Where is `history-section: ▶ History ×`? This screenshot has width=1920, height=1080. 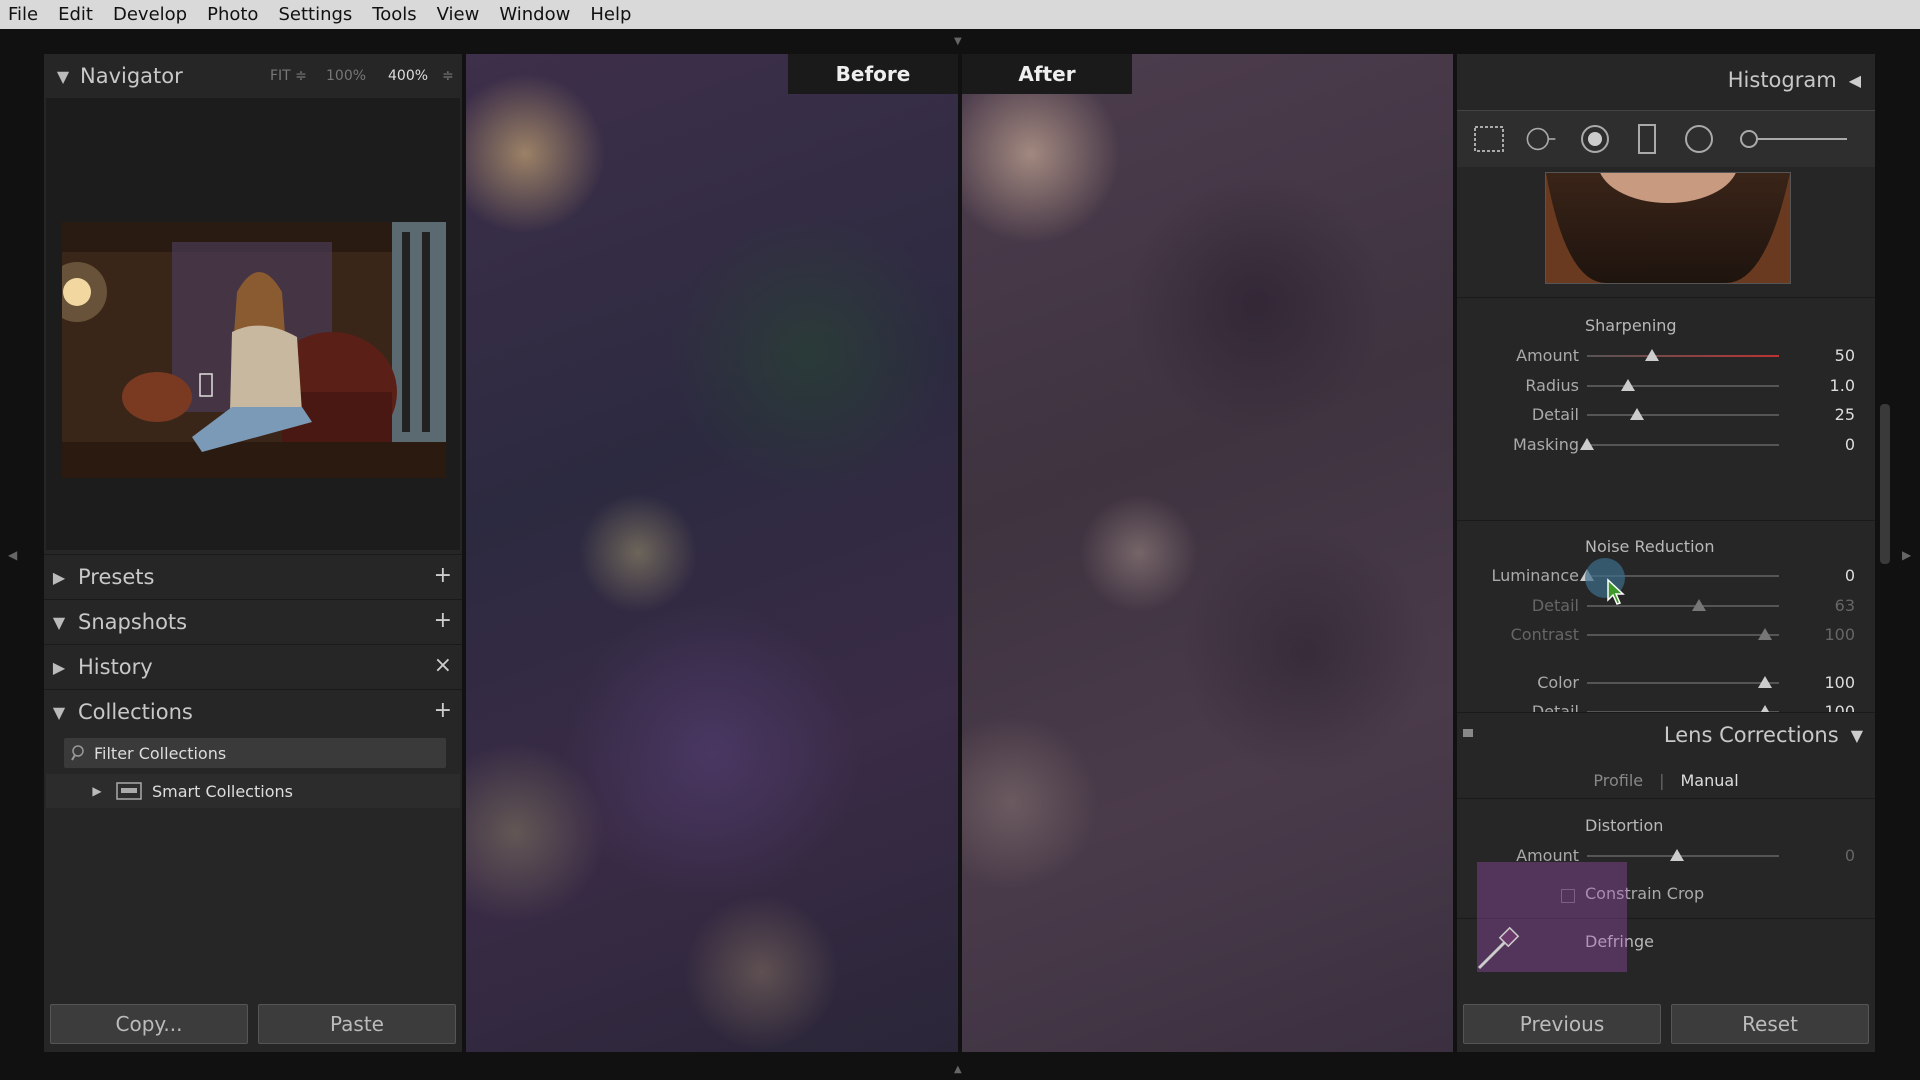
history-section: ▶ History × is located at coordinates (253, 666).